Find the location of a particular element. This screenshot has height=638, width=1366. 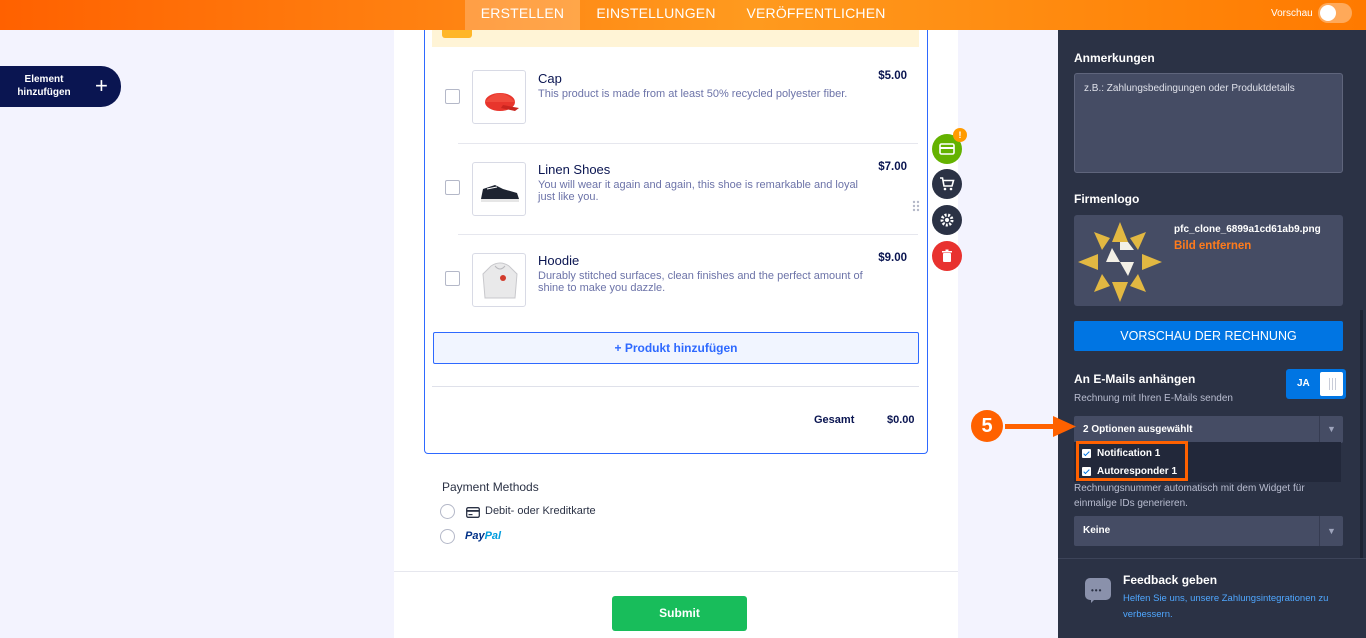

logo-filename: pfc_clone_6899a1cd61ab9.png is located at coordinates (1247, 229).